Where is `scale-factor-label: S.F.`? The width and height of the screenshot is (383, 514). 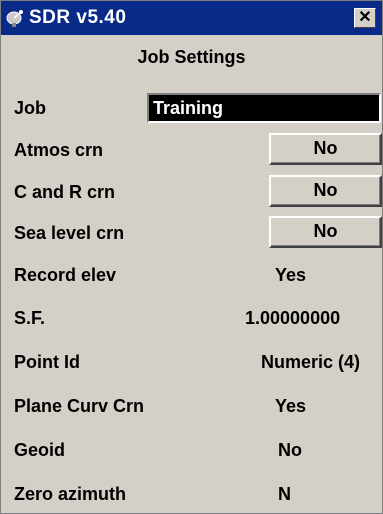 scale-factor-label: S.F. is located at coordinates (30, 318).